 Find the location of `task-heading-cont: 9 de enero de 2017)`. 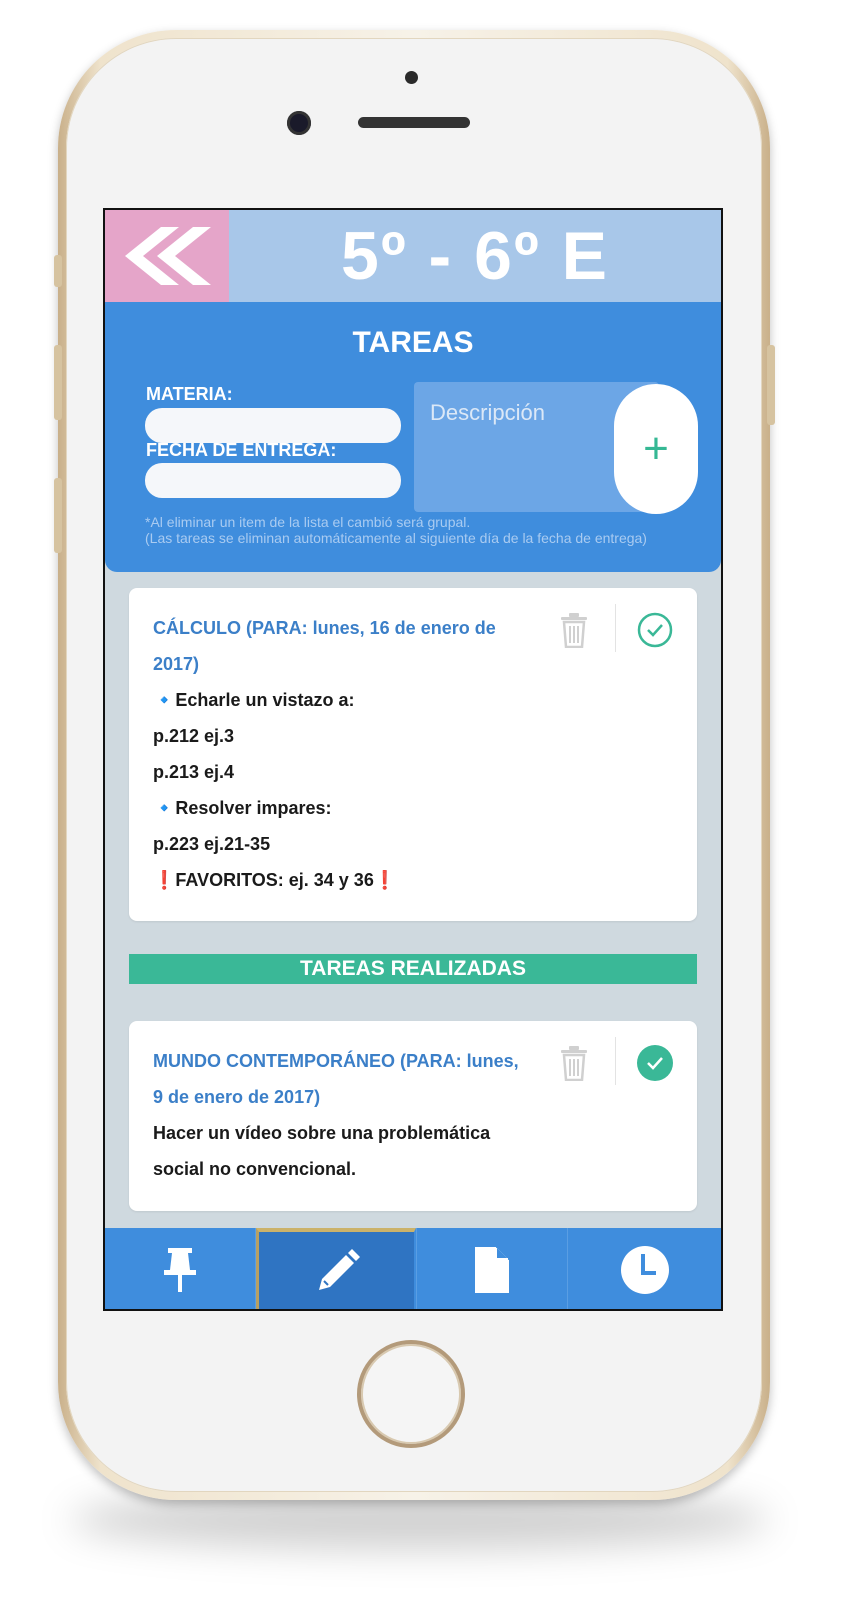

task-heading-cont: 9 de enero de 2017) is located at coordinates (237, 1097).